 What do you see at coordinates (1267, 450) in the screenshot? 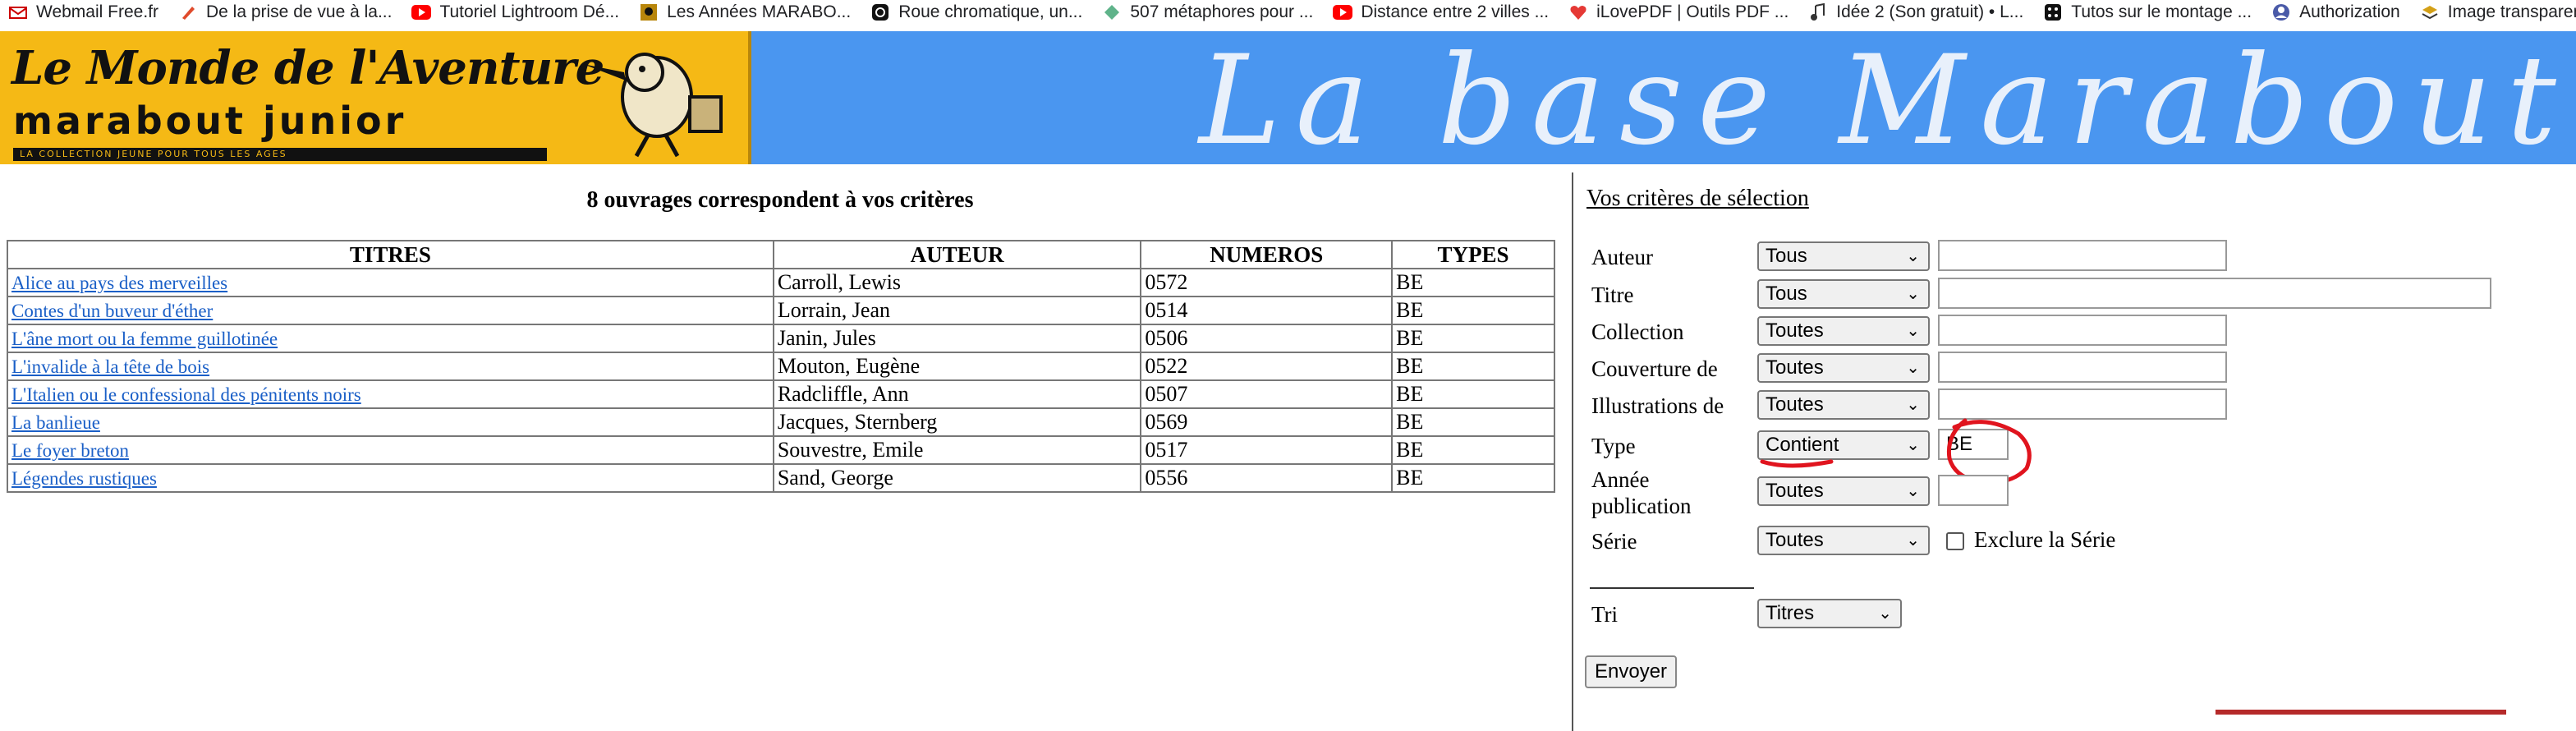
I see `number-cell: 0517` at bounding box center [1267, 450].